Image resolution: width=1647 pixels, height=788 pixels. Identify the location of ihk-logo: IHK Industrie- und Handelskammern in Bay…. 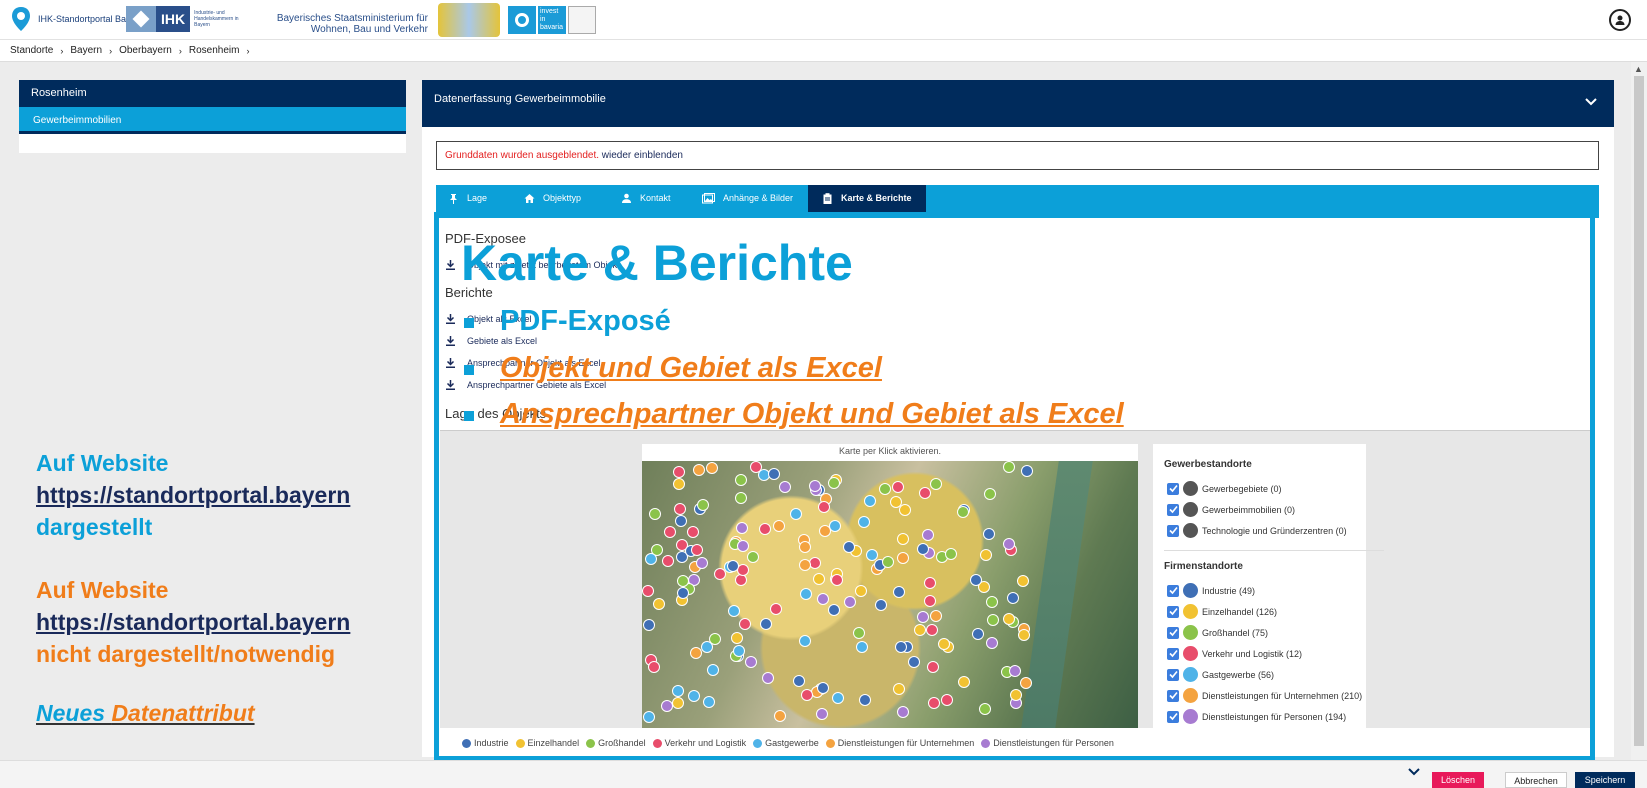
(188, 19).